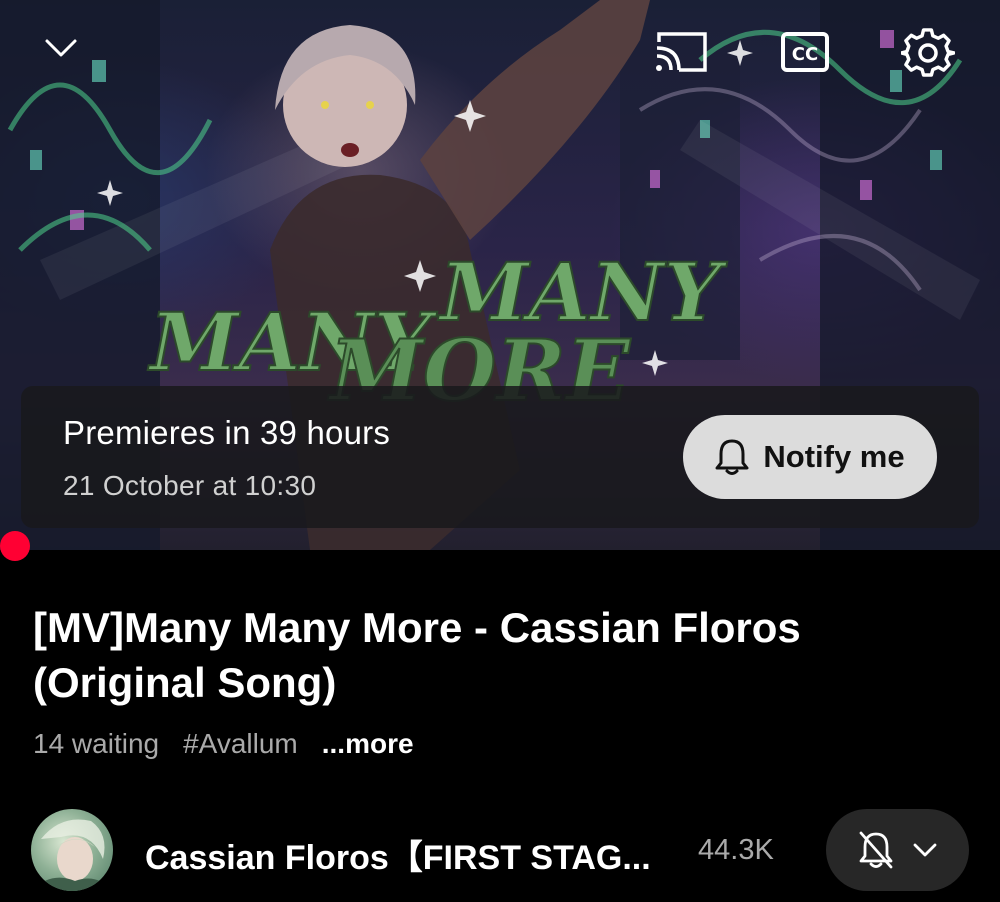 This screenshot has height=902, width=1000. I want to click on video-meta: 14 waiting #Avallum ...more, so click(223, 744).